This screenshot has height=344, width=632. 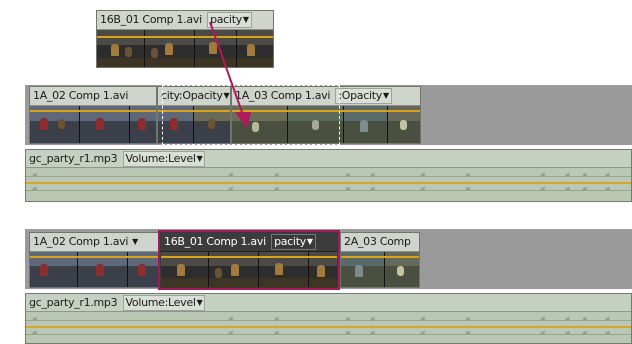 I want to click on clip-name: 2A_03 Comp, so click(x=377, y=241).